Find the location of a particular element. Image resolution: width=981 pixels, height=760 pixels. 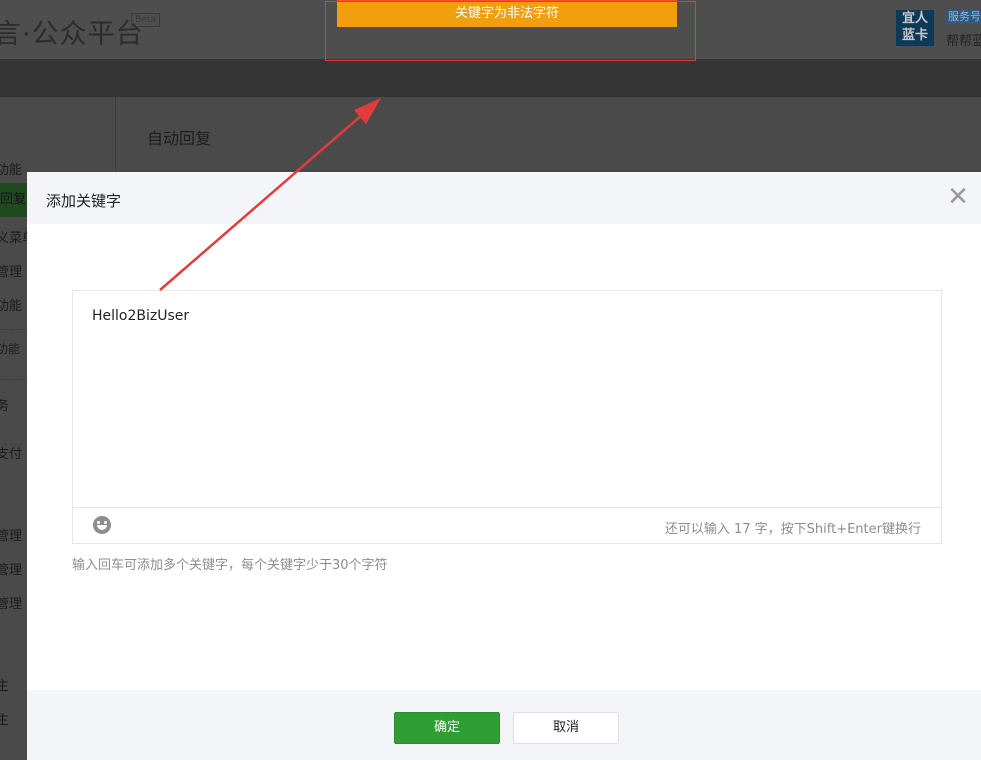

editor-toolbar: 还可以输入 17 字，按下Shift+Enter键换行 is located at coordinates (507, 525).